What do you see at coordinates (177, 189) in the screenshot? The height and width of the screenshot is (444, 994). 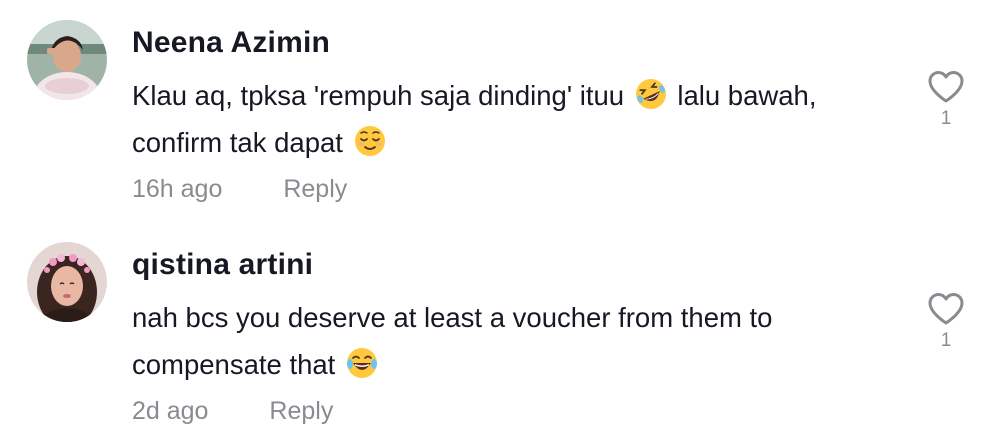 I see `comment-timestamp: 16h ago` at bounding box center [177, 189].